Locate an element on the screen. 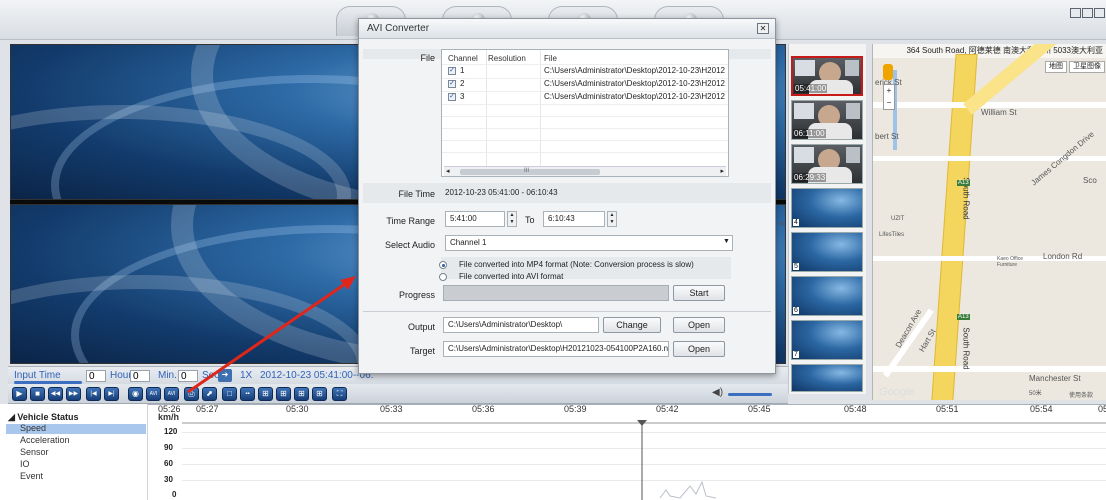 This screenshot has height=500, width=1106. next-button: ▶| is located at coordinates (111, 394).